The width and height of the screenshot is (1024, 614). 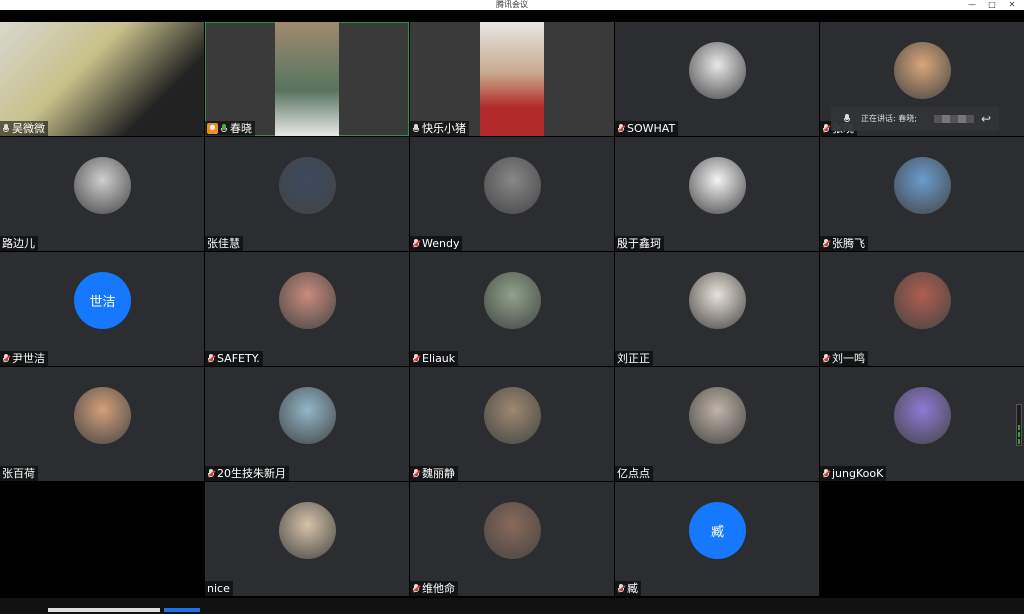 I want to click on participant-label: 张佳慧, so click(x=224, y=243).